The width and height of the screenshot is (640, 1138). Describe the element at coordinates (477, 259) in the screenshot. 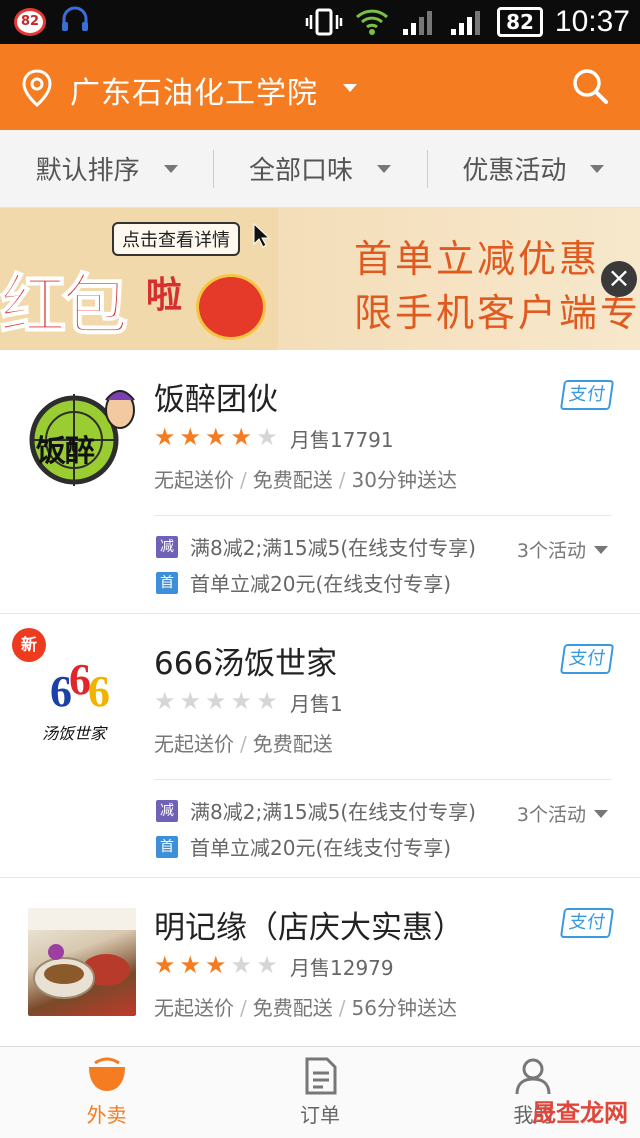

I see `banner-text-line1: 首单立减优惠` at that location.